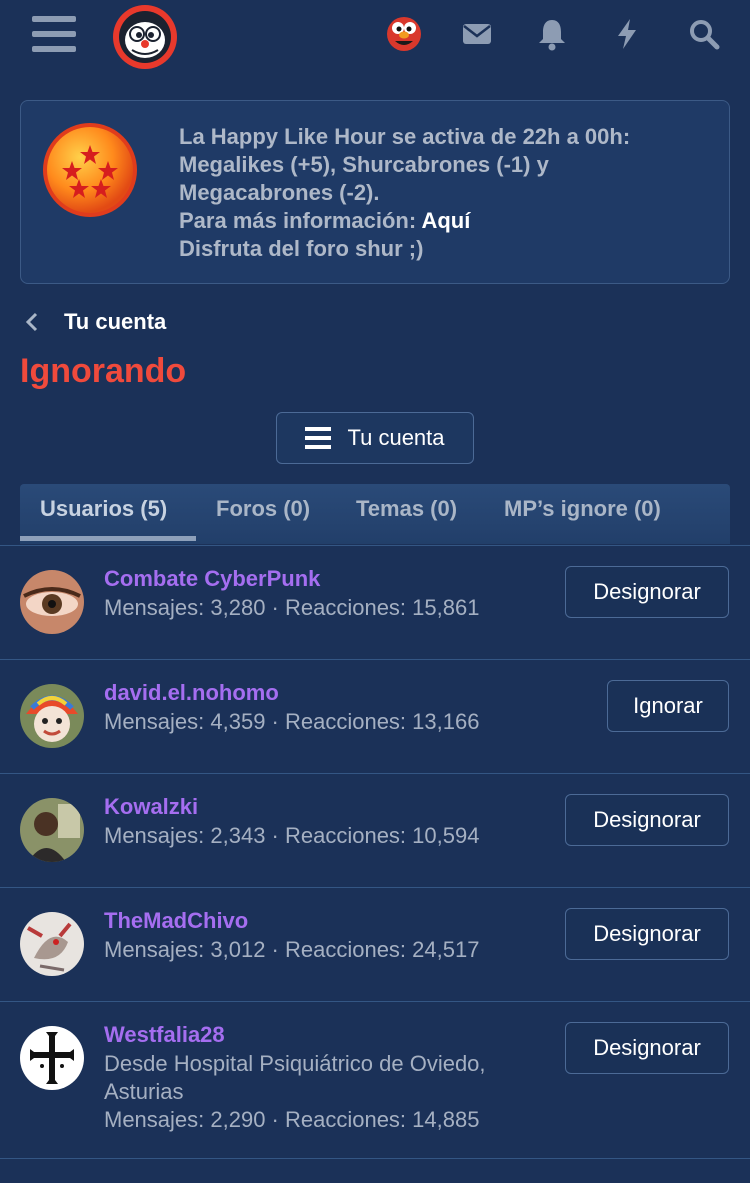 This screenshot has height=1183, width=750. I want to click on search-icon, so click(704, 34).